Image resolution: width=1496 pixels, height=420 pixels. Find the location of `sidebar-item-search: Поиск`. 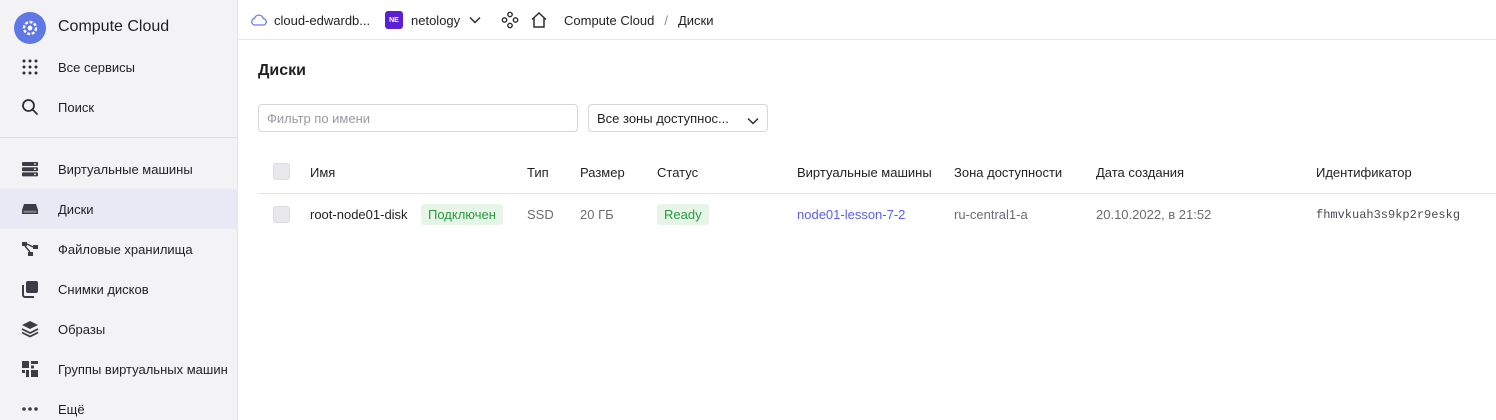

sidebar-item-search: Поиск is located at coordinates (119, 107).